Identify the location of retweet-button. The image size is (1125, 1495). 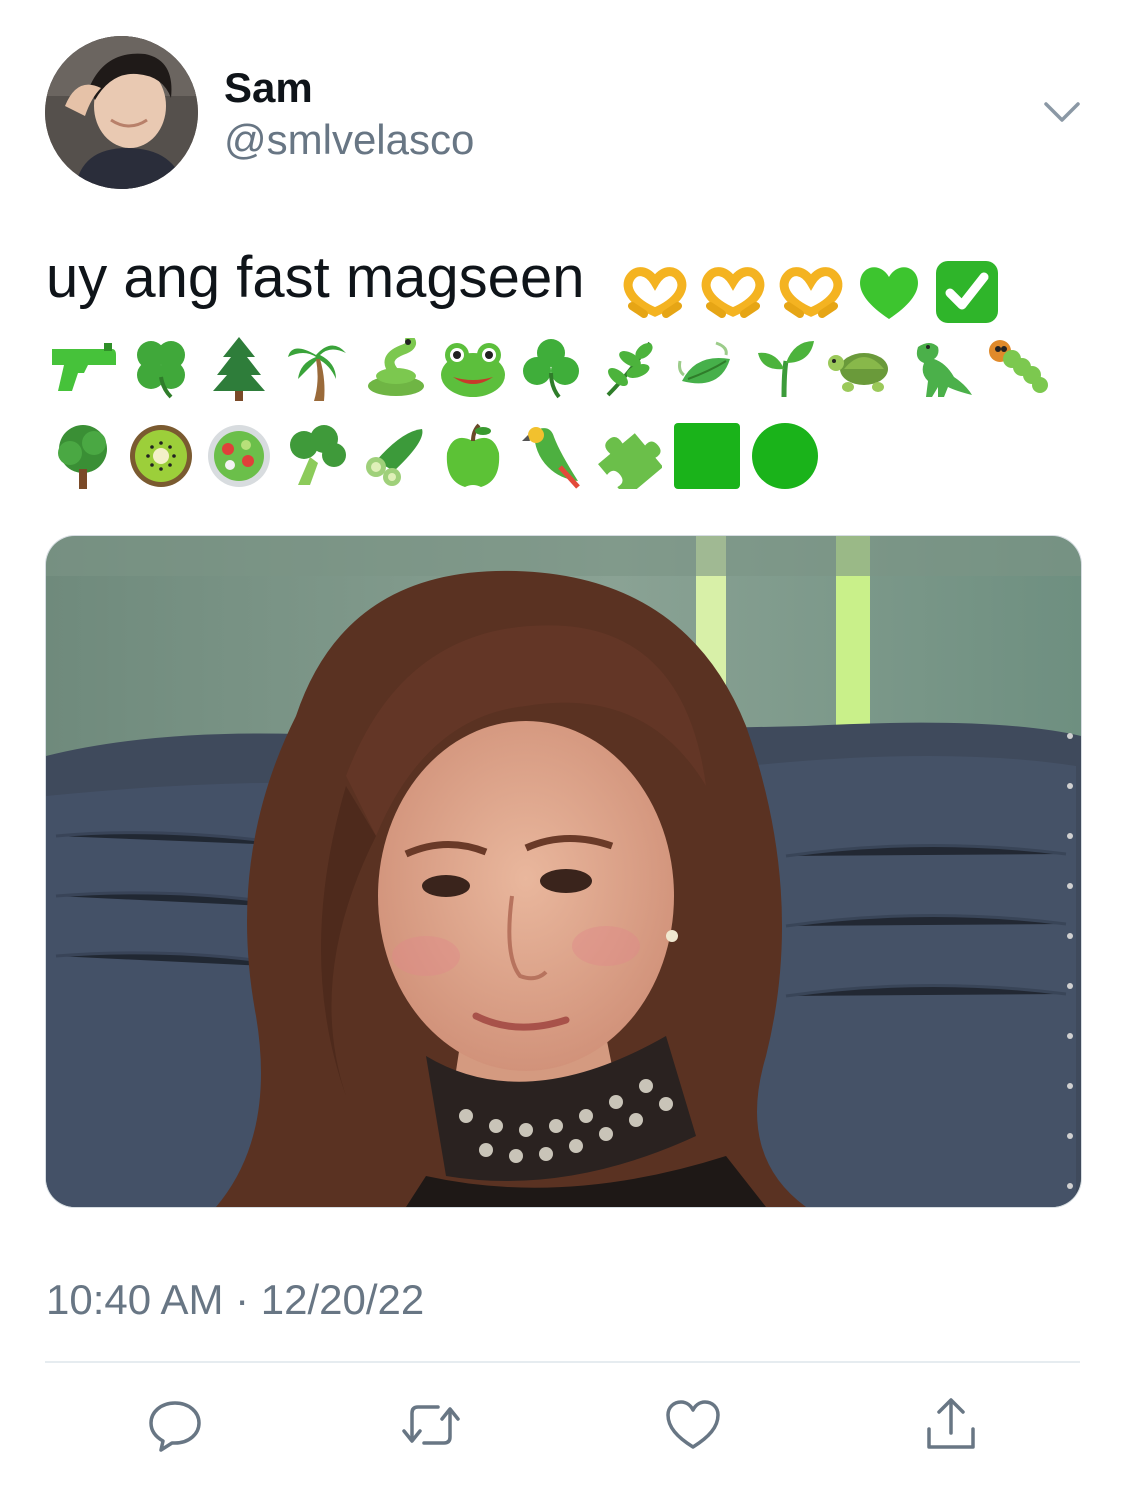
(431, 1427).